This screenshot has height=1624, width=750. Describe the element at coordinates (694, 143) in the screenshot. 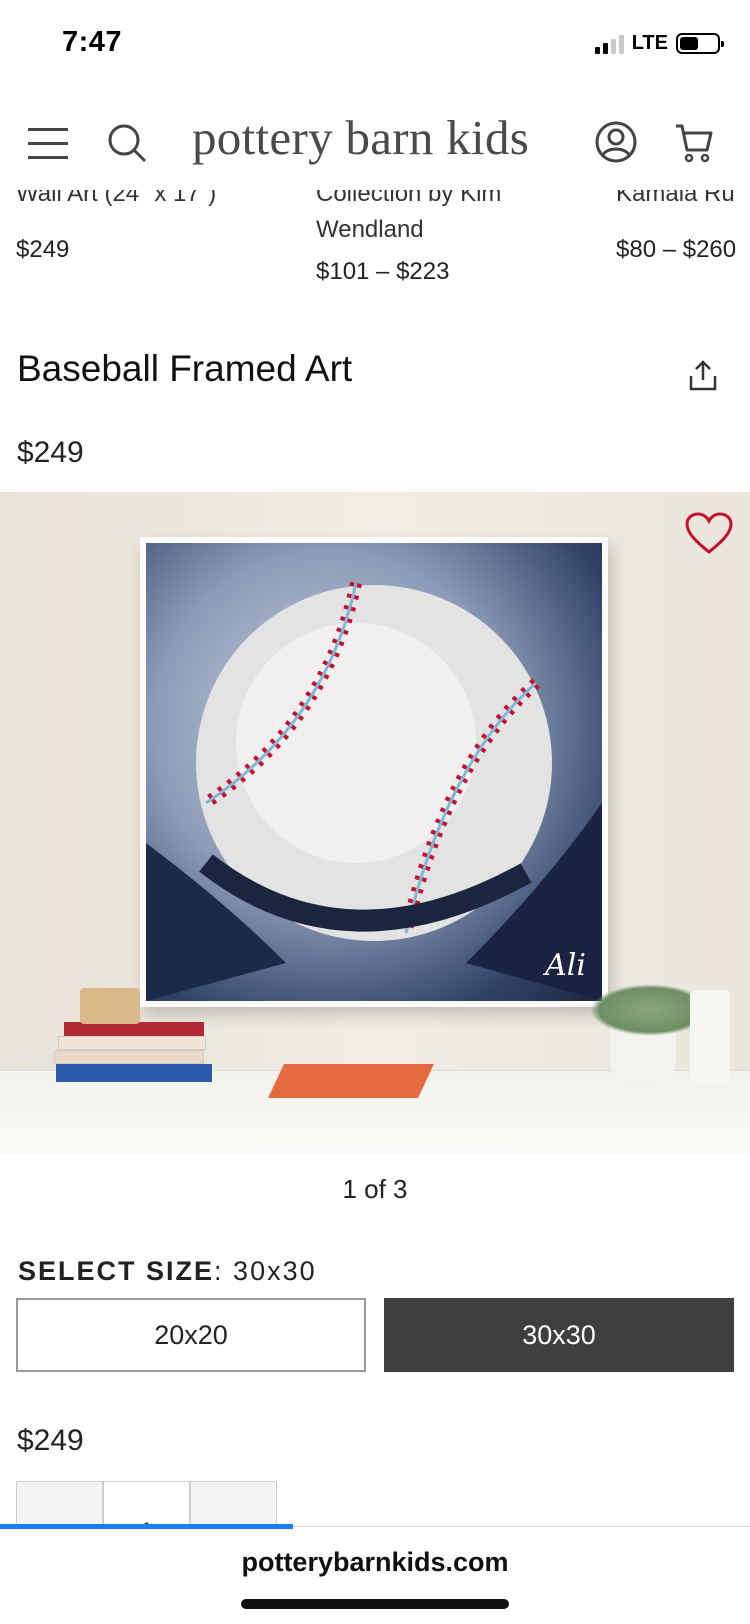

I see `cart-icon` at that location.